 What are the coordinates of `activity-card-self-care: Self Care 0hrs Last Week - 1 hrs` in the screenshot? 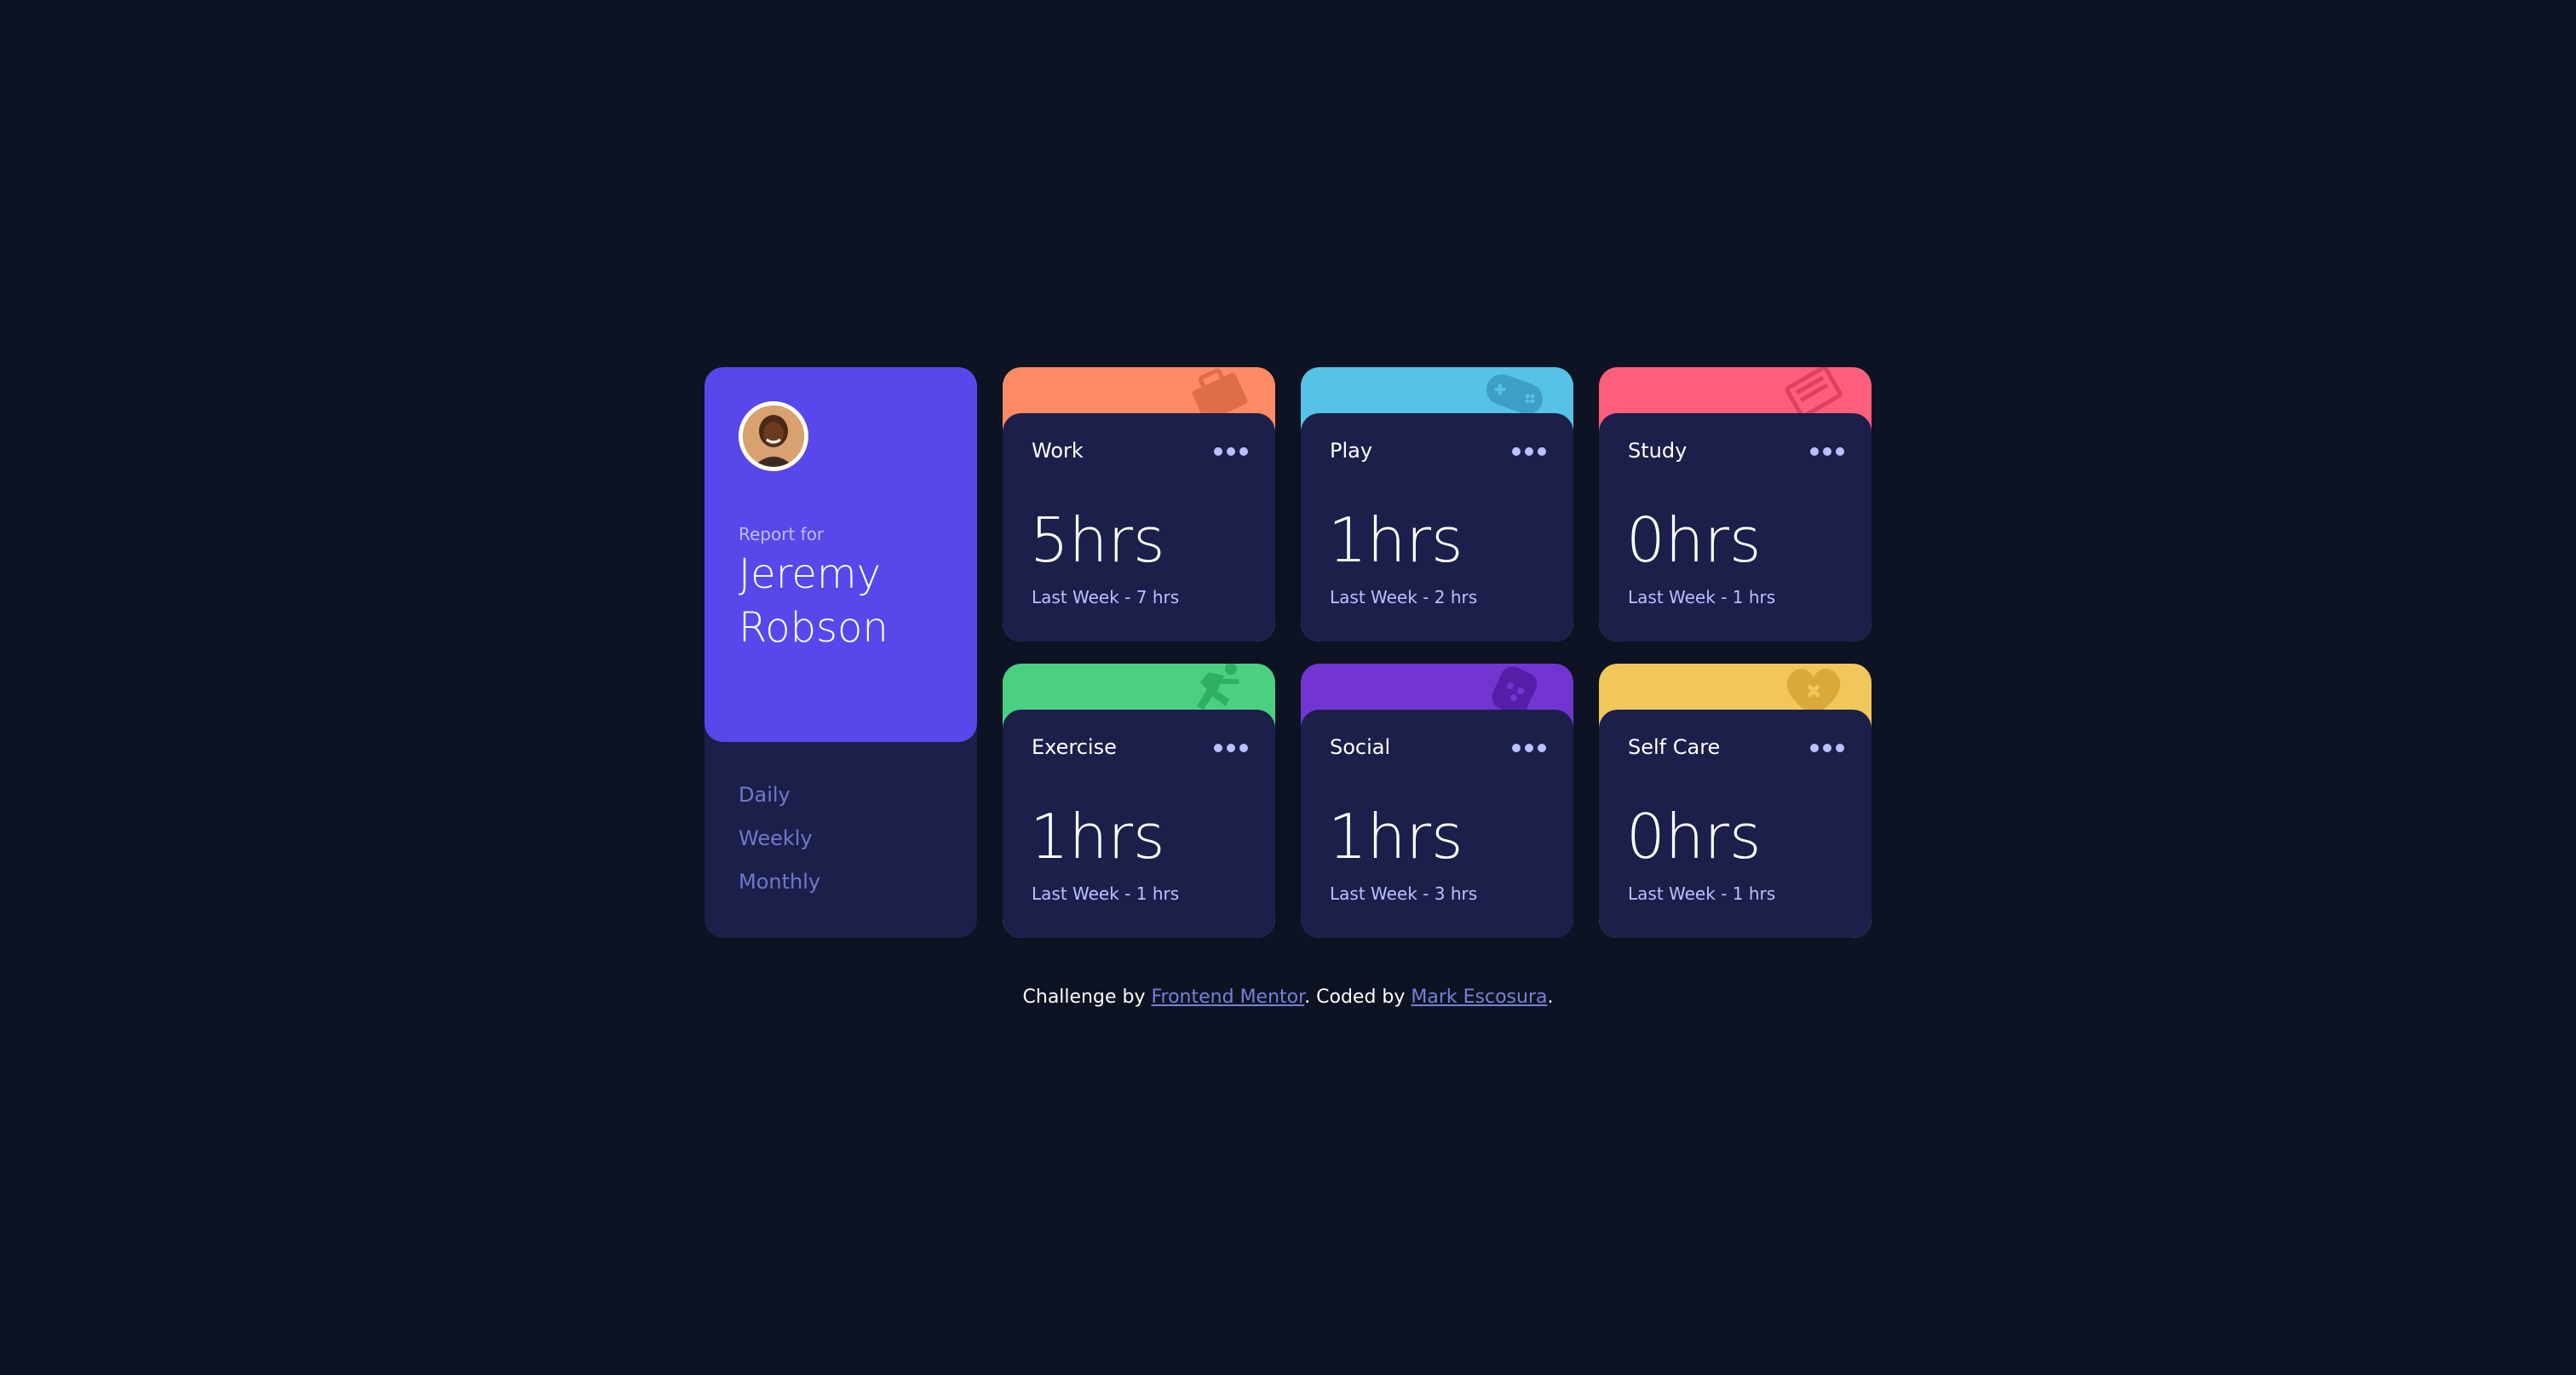 It's located at (1736, 801).